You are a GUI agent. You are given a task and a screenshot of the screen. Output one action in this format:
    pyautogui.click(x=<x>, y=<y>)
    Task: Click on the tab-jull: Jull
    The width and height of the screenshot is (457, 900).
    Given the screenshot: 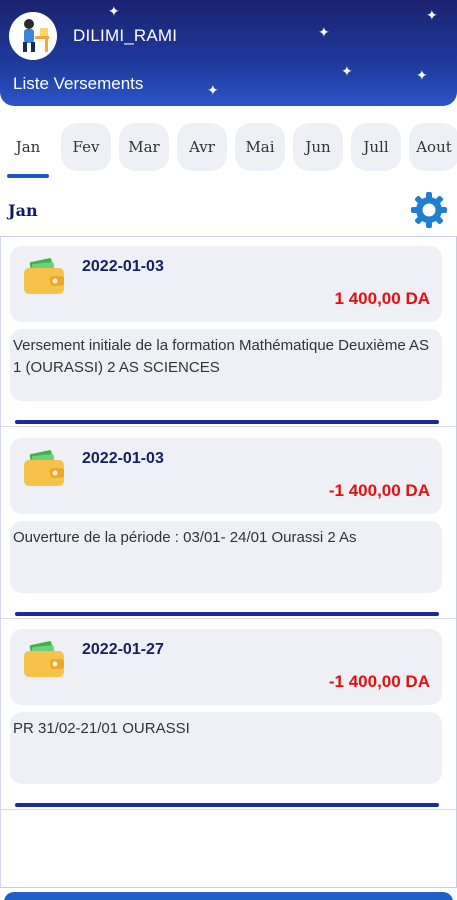 What is the action you would take?
    pyautogui.click(x=376, y=147)
    